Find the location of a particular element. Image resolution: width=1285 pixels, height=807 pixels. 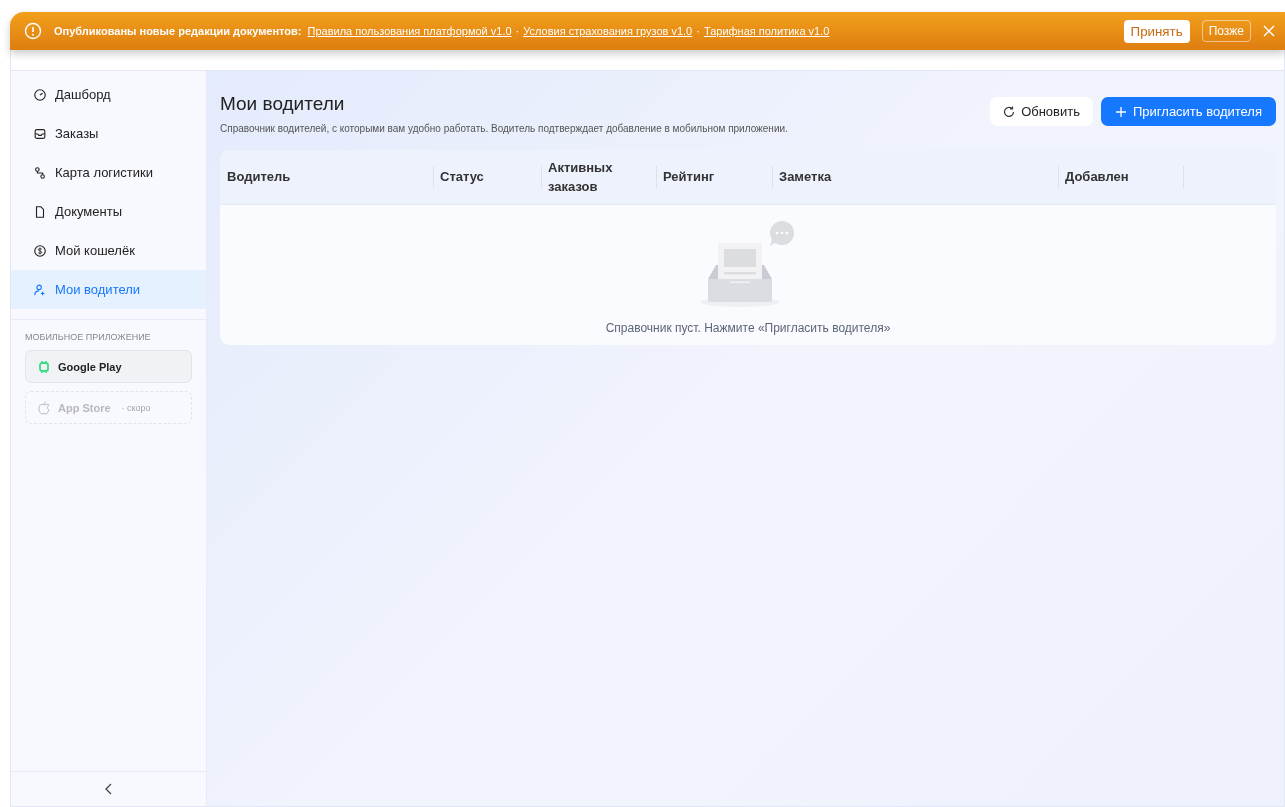

document-link: Условия страхования грузов v1.0 is located at coordinates (608, 31).